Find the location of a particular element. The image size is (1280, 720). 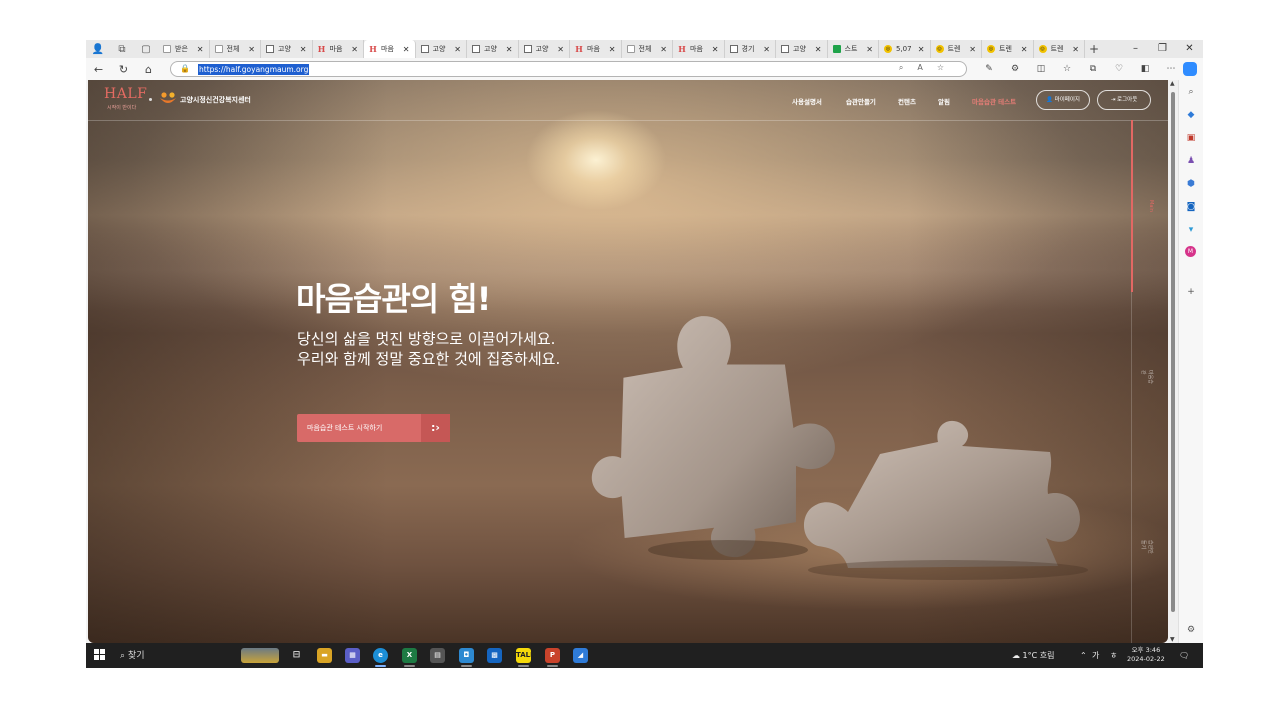

search-highlight-image is located at coordinates (260, 655).